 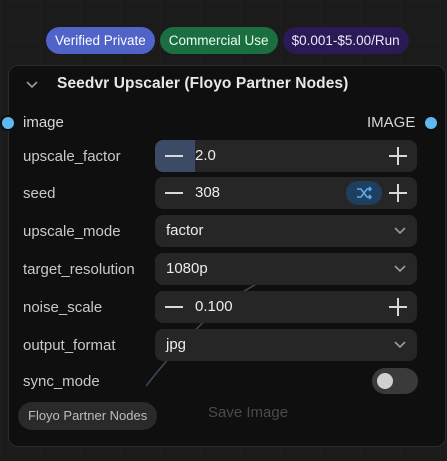 What do you see at coordinates (185, 230) in the screenshot?
I see `upscale-mode-value: factor` at bounding box center [185, 230].